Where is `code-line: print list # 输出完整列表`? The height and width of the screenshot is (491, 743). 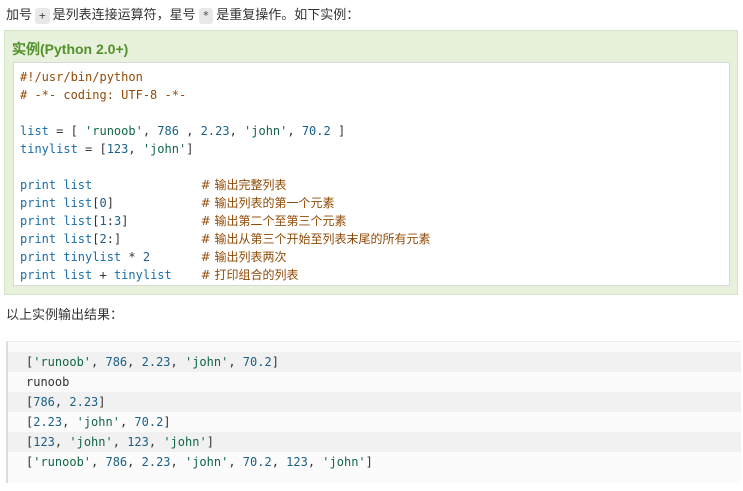
code-line: print list # 输出完整列表 is located at coordinates (153, 185).